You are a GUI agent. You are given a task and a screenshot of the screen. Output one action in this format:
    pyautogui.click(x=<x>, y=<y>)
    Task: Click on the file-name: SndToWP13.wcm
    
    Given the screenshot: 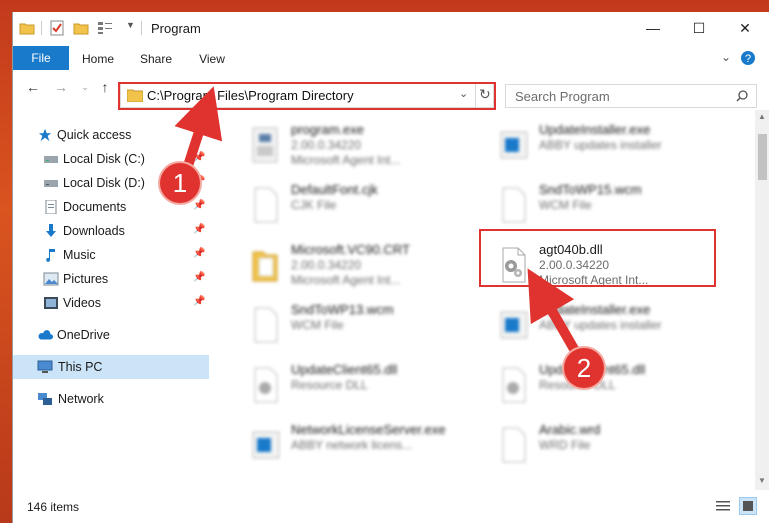 What is the action you would take?
    pyautogui.click(x=342, y=309)
    